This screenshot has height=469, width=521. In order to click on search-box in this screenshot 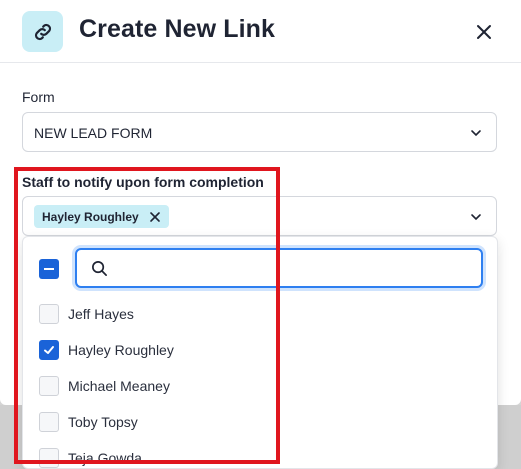, I will do `click(279, 268)`.